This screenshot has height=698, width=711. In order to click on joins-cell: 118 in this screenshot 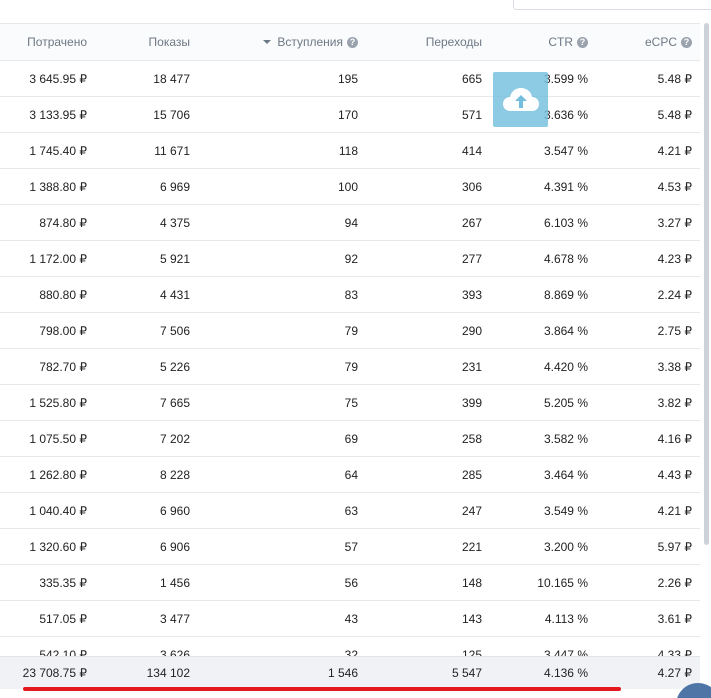, I will do `click(348, 150)`.